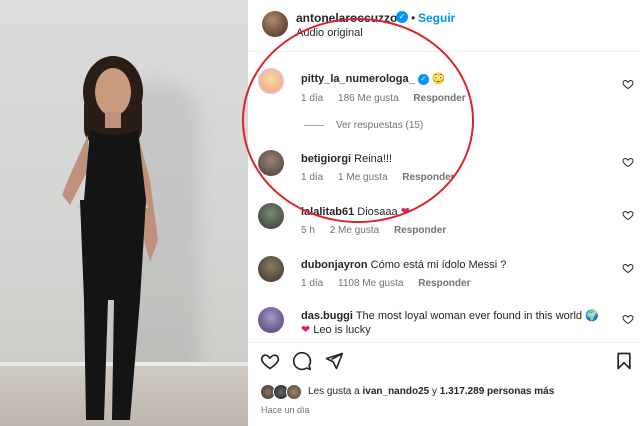  Describe the element at coordinates (294, 392) in the screenshot. I see `liker-avatar` at that location.